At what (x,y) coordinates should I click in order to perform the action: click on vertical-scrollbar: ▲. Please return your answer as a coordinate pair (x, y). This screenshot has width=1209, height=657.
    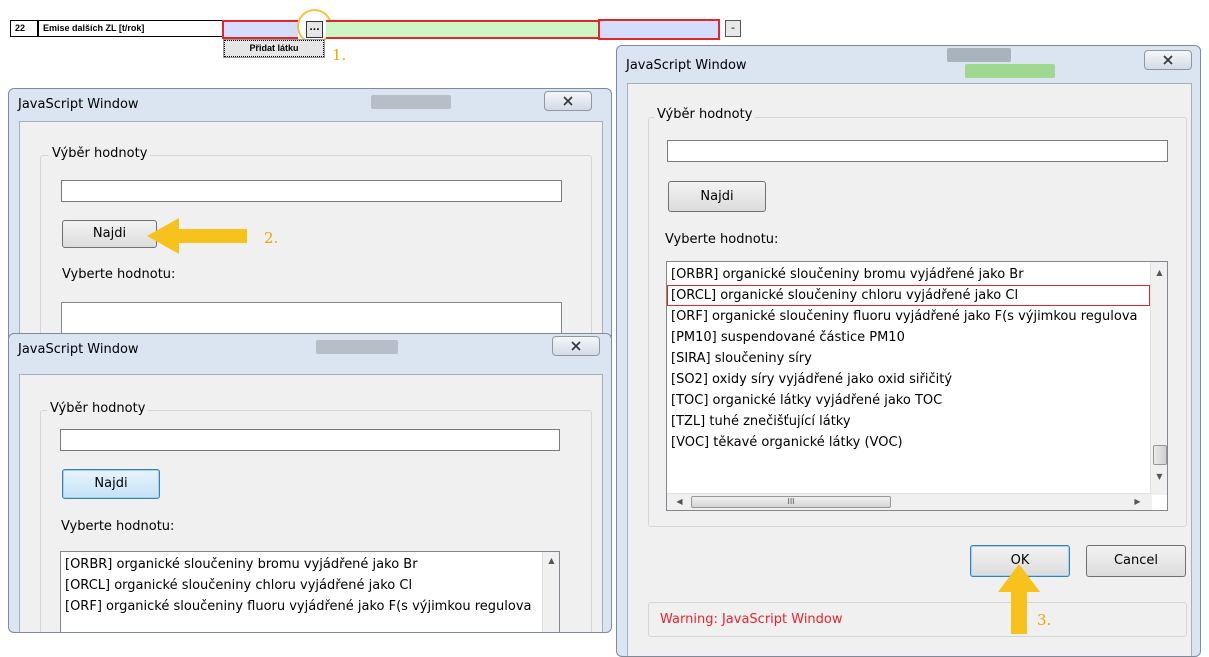
    Looking at the image, I should click on (550, 592).